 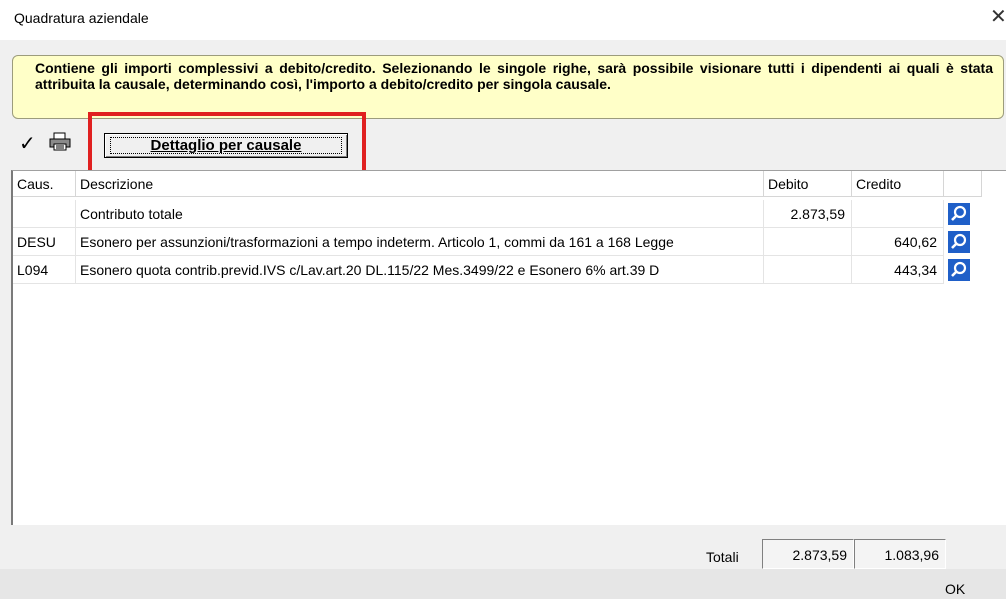 What do you see at coordinates (503, 20) in the screenshot?
I see `title-bar: Quadratura aziendale ✕` at bounding box center [503, 20].